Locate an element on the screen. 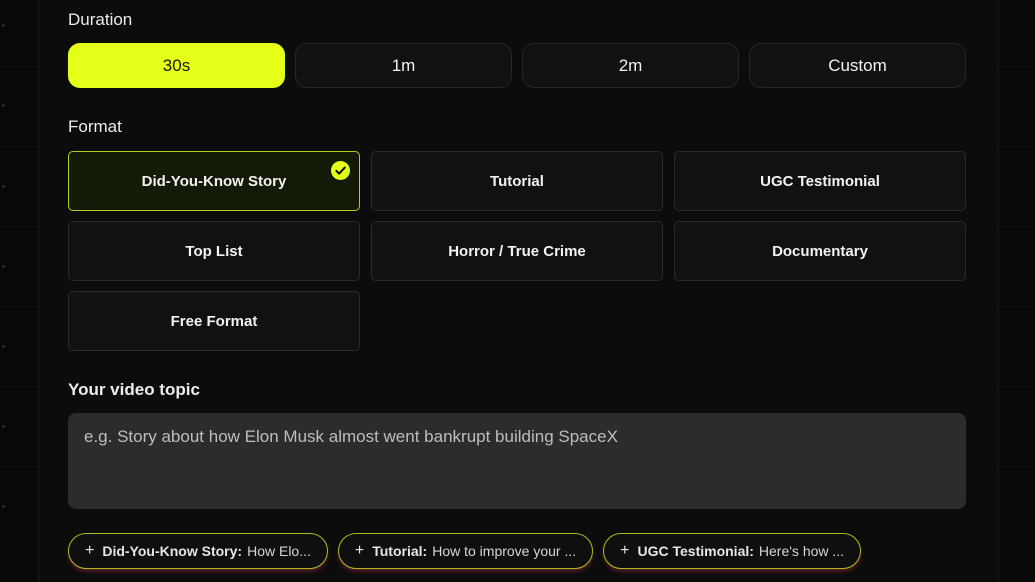 The height and width of the screenshot is (582, 1035). duration-label: Duration is located at coordinates (100, 19).